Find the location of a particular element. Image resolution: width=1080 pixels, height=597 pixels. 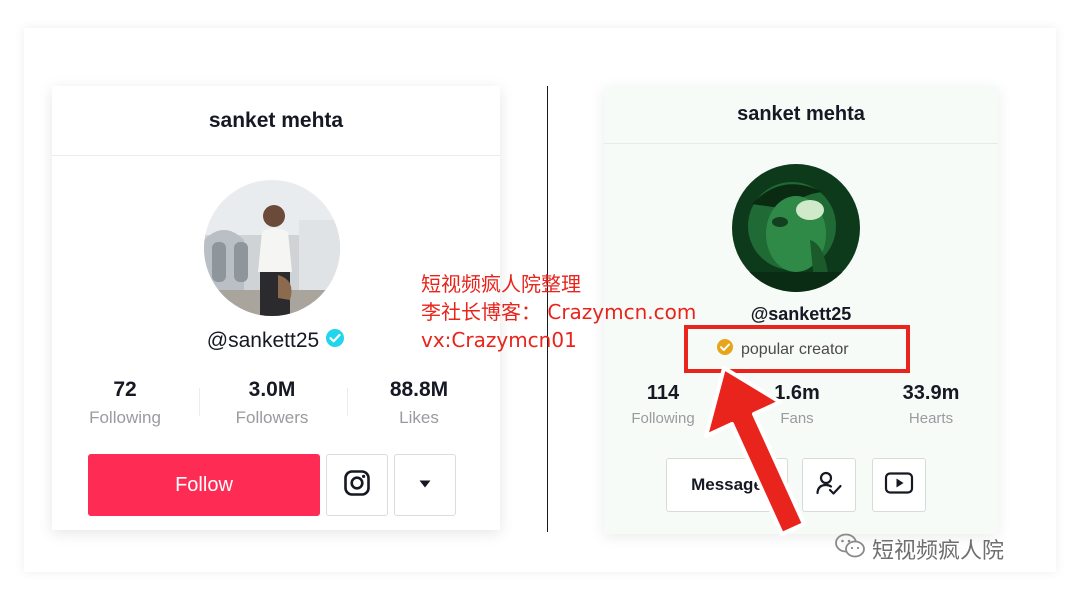

instagram-button is located at coordinates (357, 485).